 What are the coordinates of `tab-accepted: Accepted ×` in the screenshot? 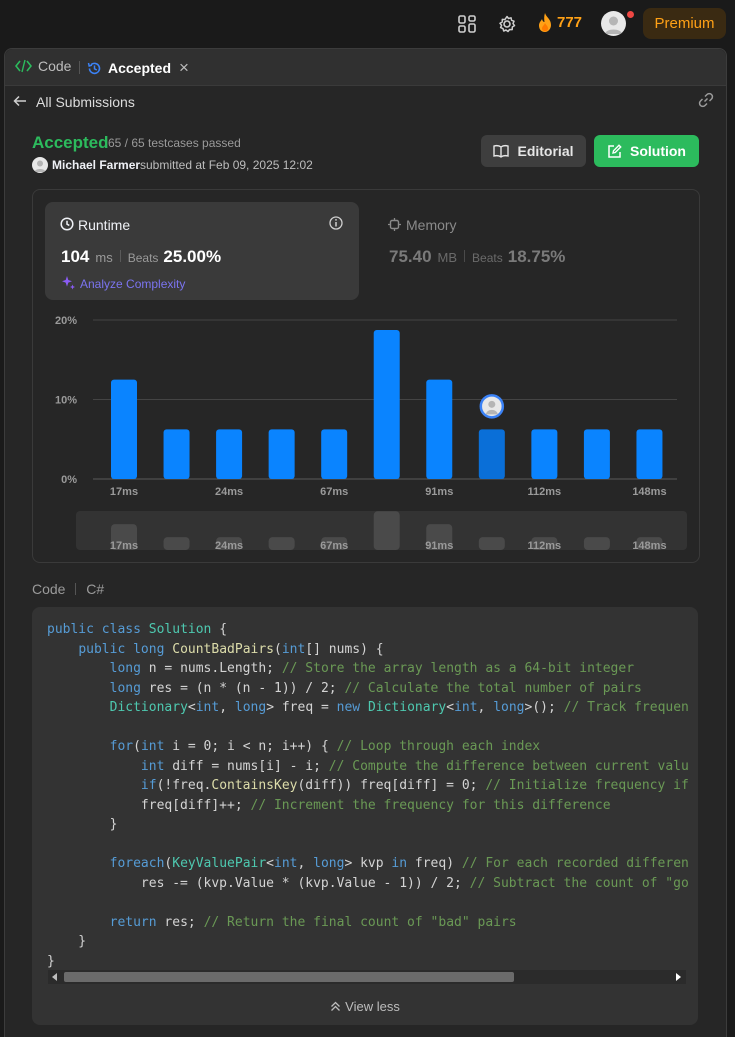 It's located at (138, 68).